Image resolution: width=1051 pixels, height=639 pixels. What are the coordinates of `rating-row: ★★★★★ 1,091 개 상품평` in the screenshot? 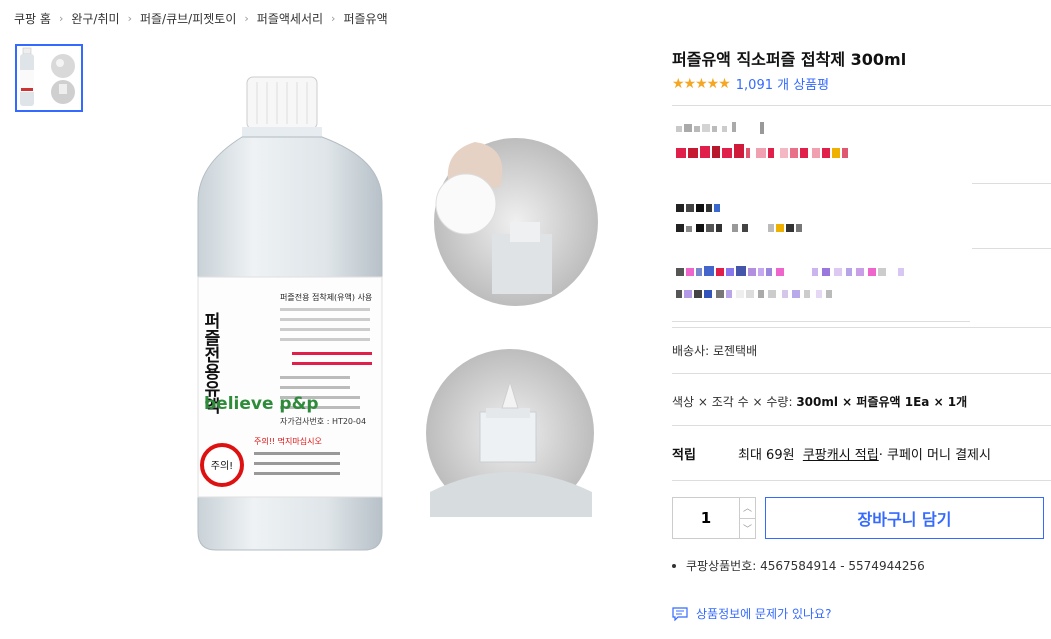 It's located at (750, 84).